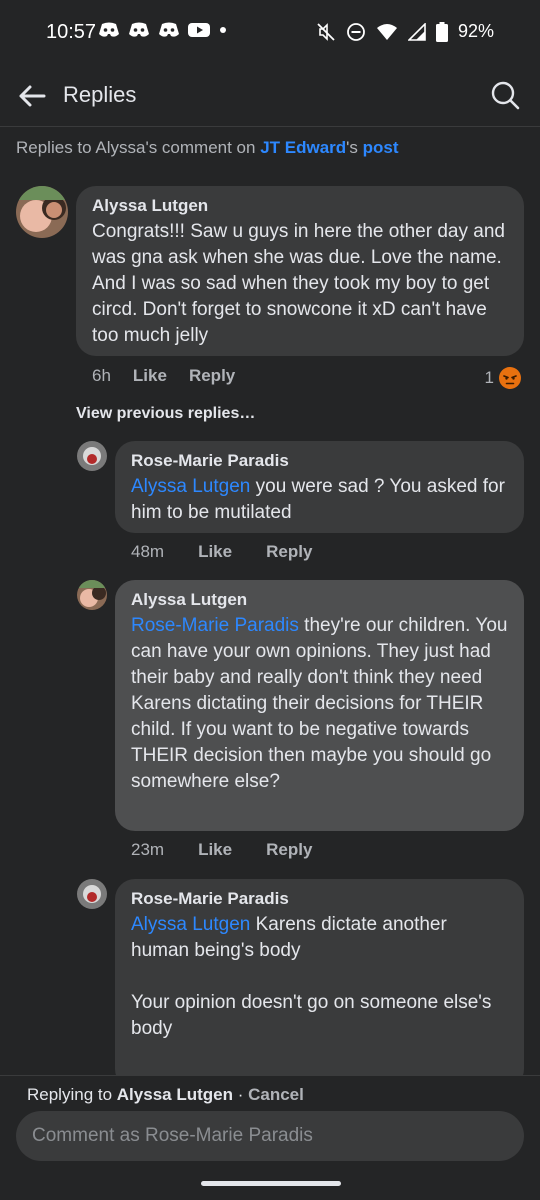  I want to click on comment-actions: 6h Like Reply, so click(163, 376).